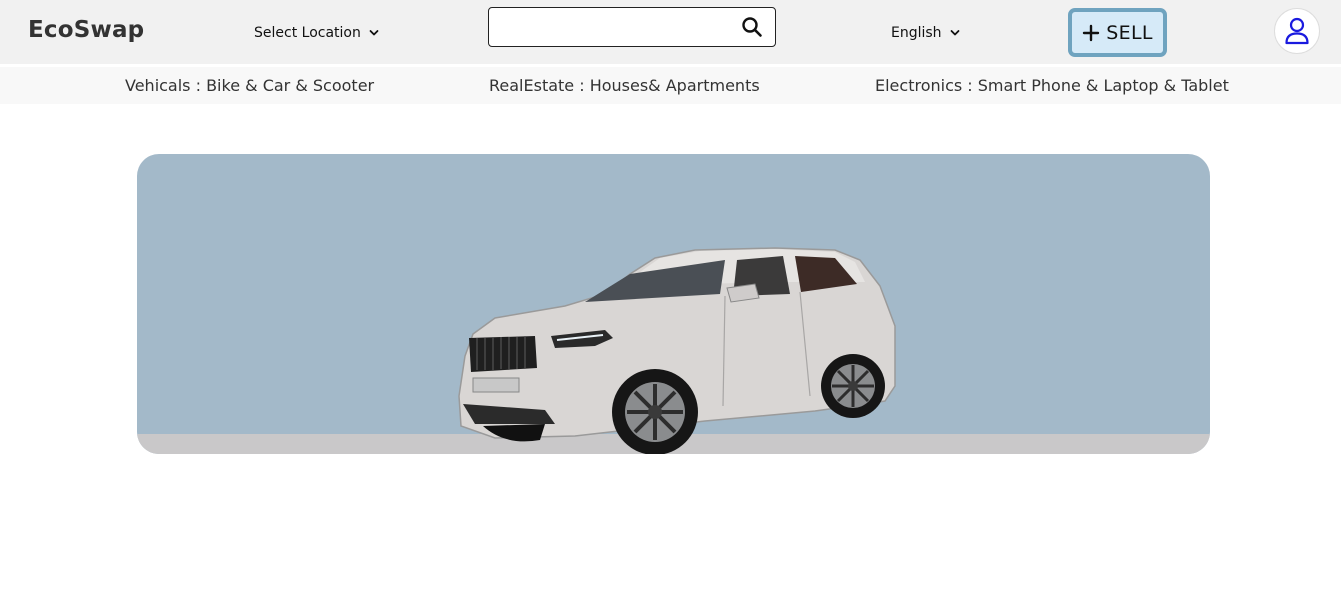  Describe the element at coordinates (249, 85) in the screenshot. I see `category-link-vehicles: Vehicals : Bike & Car & Scooter` at that location.